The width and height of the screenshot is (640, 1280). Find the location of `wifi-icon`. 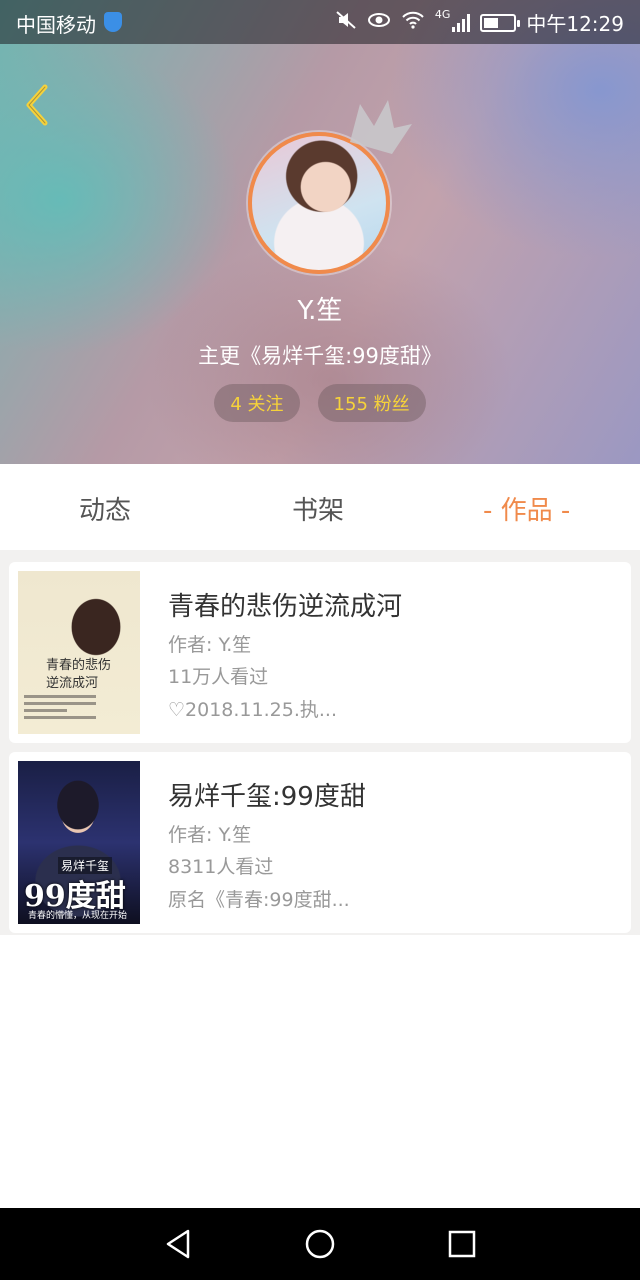

wifi-icon is located at coordinates (413, 22).